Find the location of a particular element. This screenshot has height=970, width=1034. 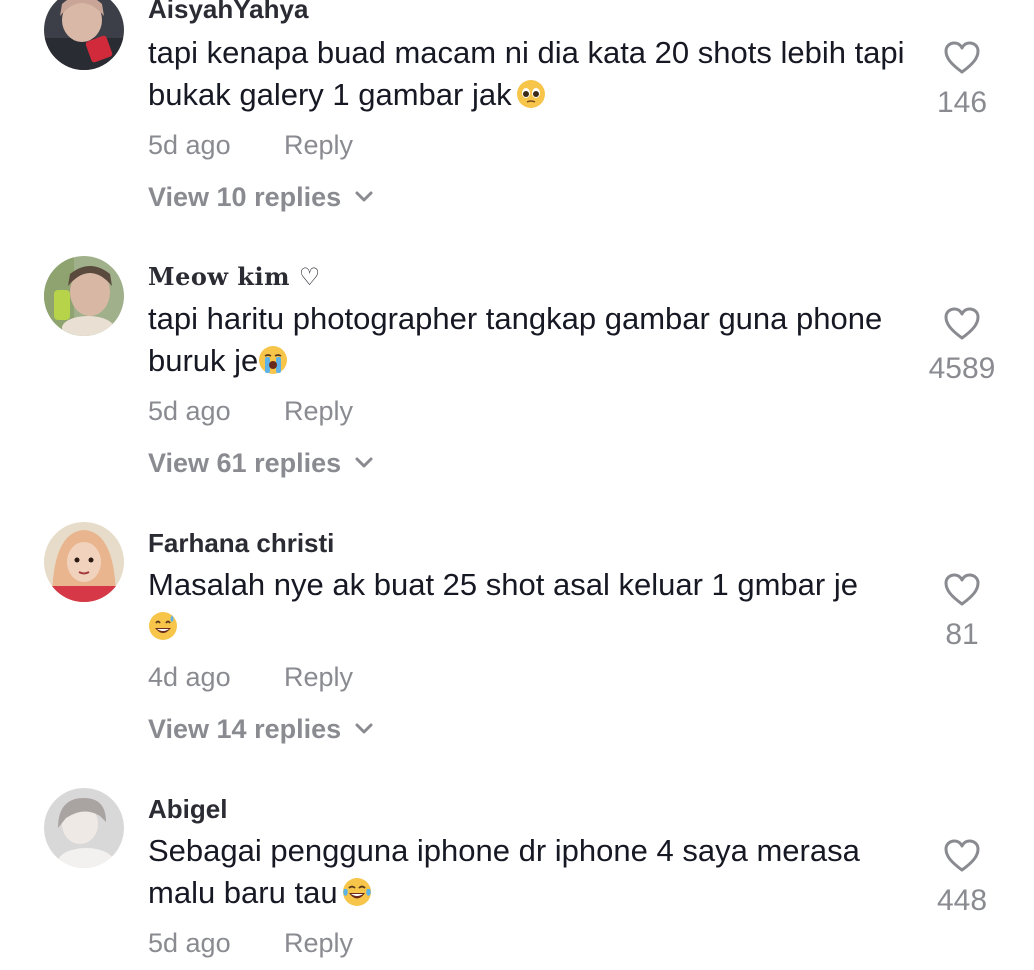

timestamp: 4d ago is located at coordinates (189, 677).